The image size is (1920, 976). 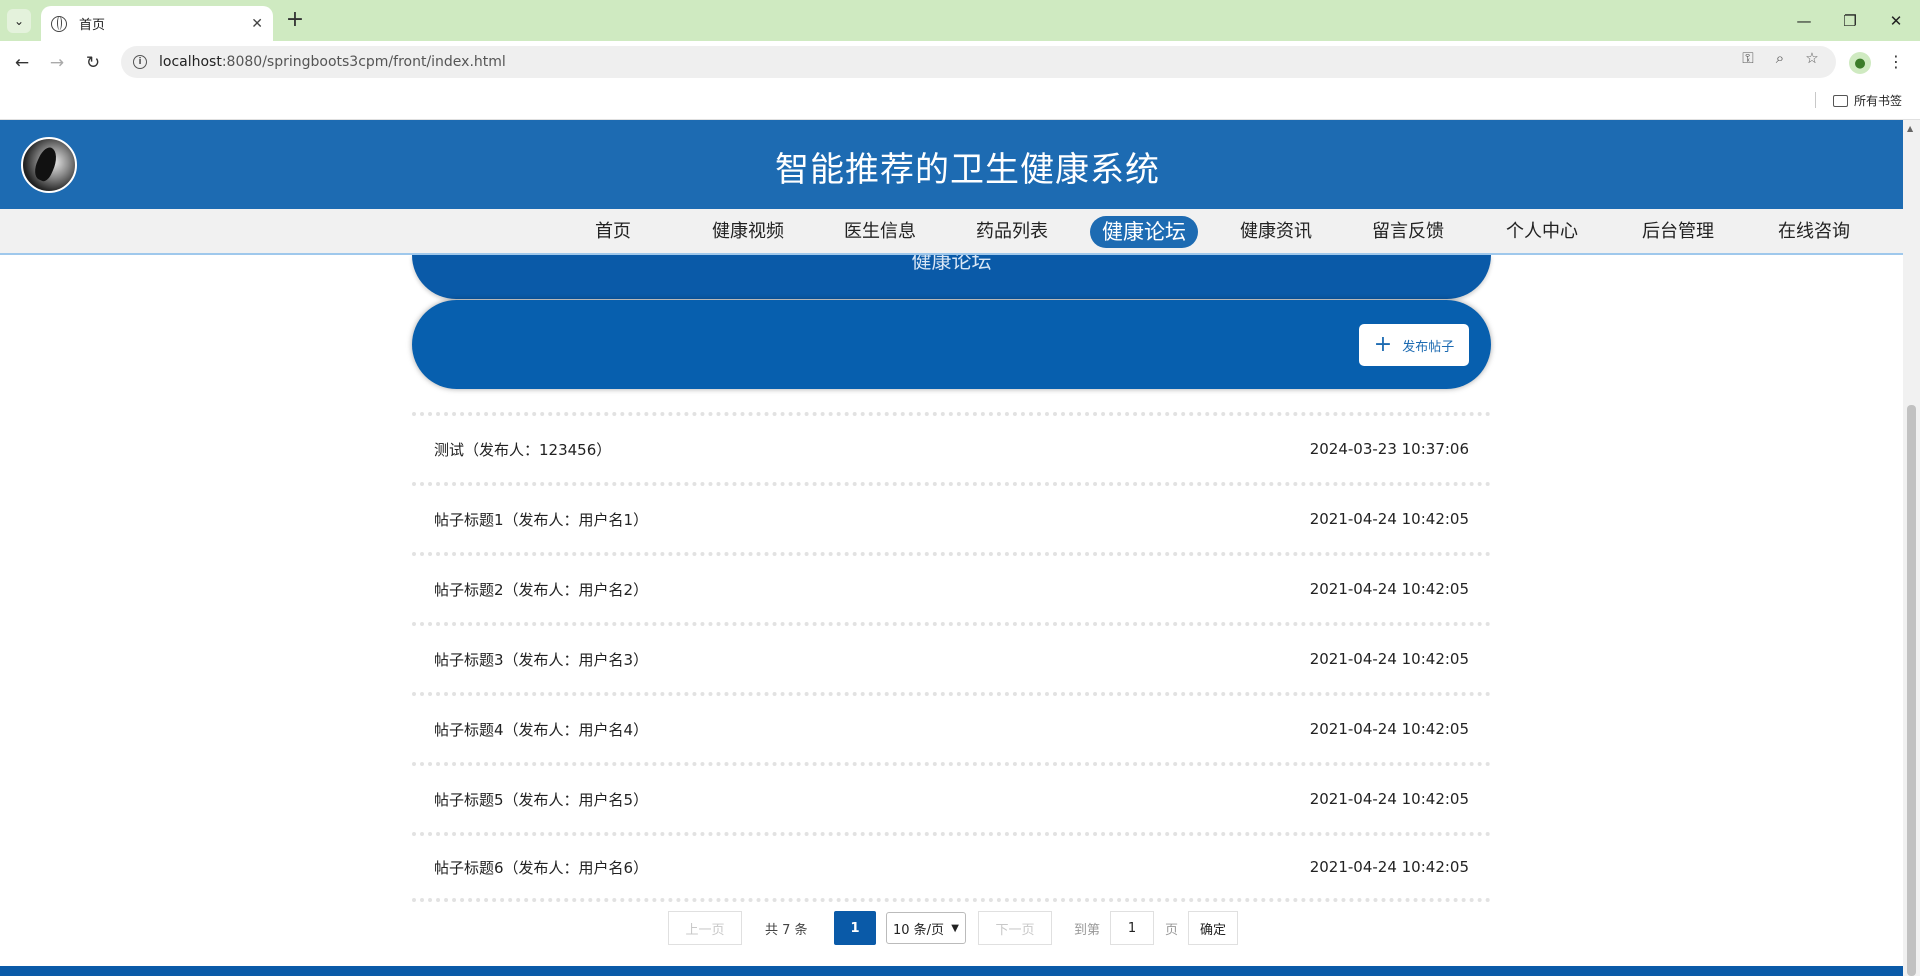 I want to click on profile-avatar-icon: ●, so click(x=1860, y=63).